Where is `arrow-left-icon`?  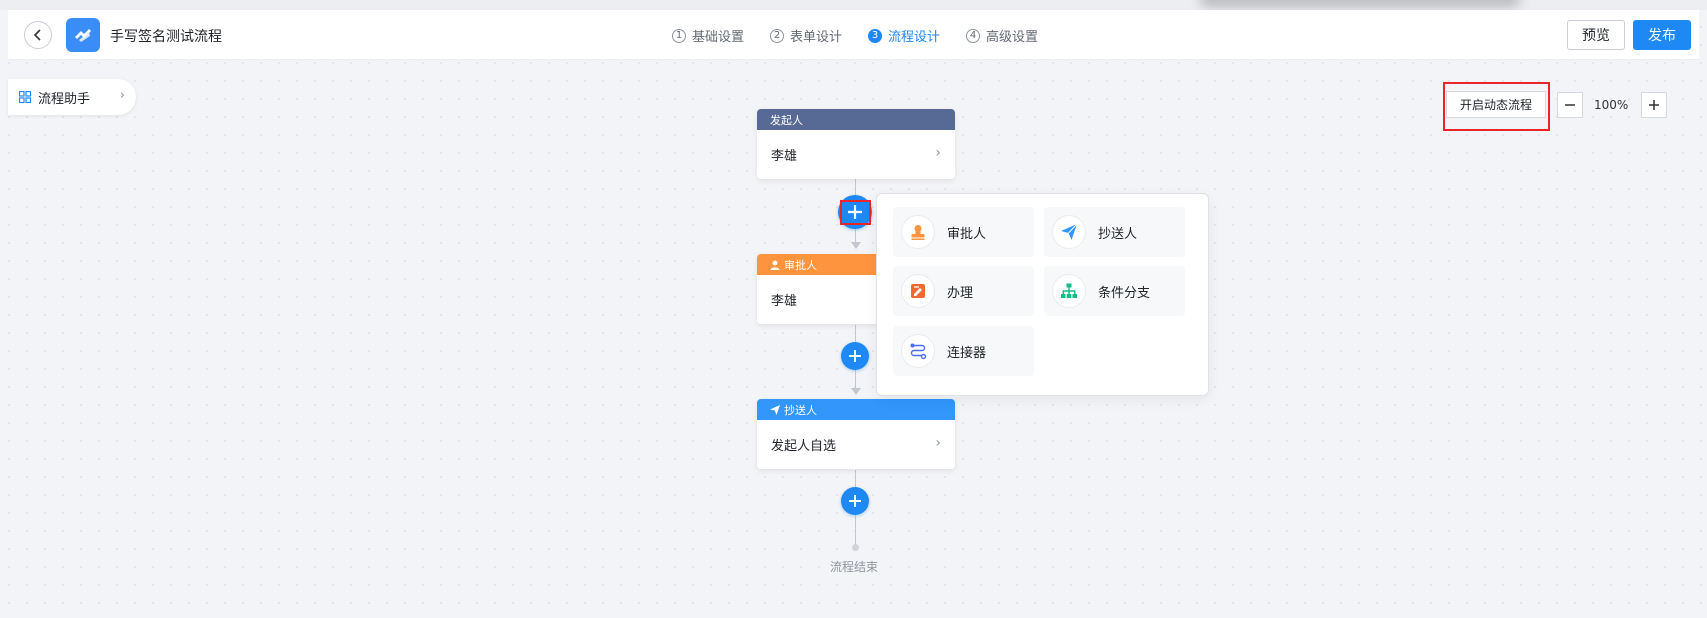
arrow-left-icon is located at coordinates (37, 35).